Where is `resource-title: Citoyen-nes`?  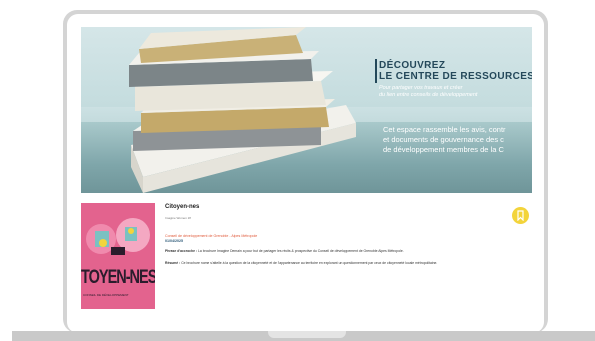
resource-title: Citoyen-nes is located at coordinates (182, 207).